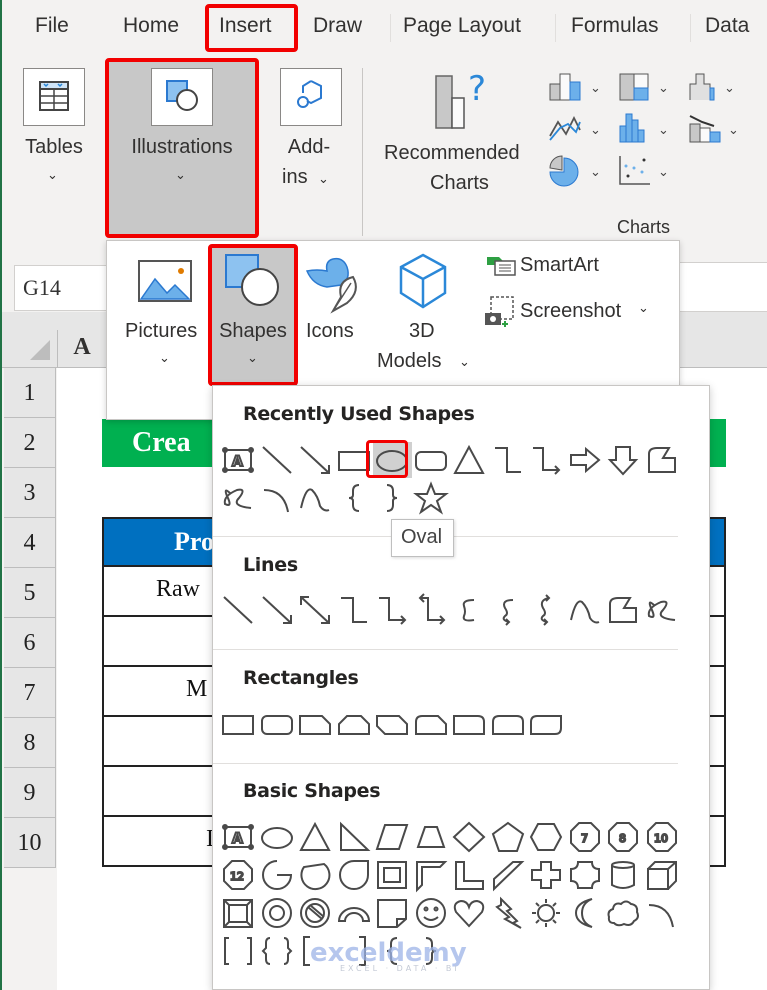  I want to click on shape-cylinder, so click(623, 875).